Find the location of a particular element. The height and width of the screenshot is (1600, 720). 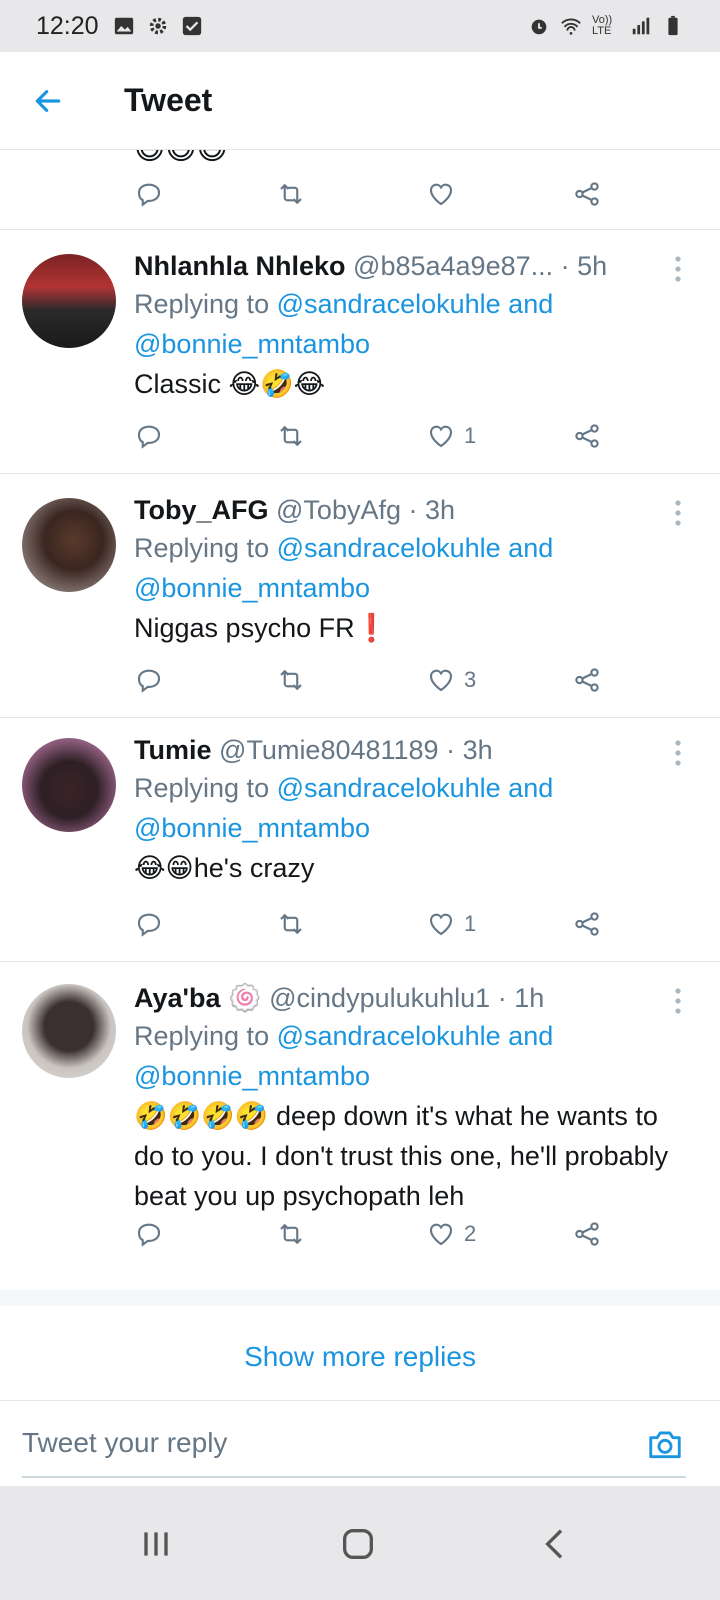

display-name: Toby_AFG is located at coordinates (201, 510).